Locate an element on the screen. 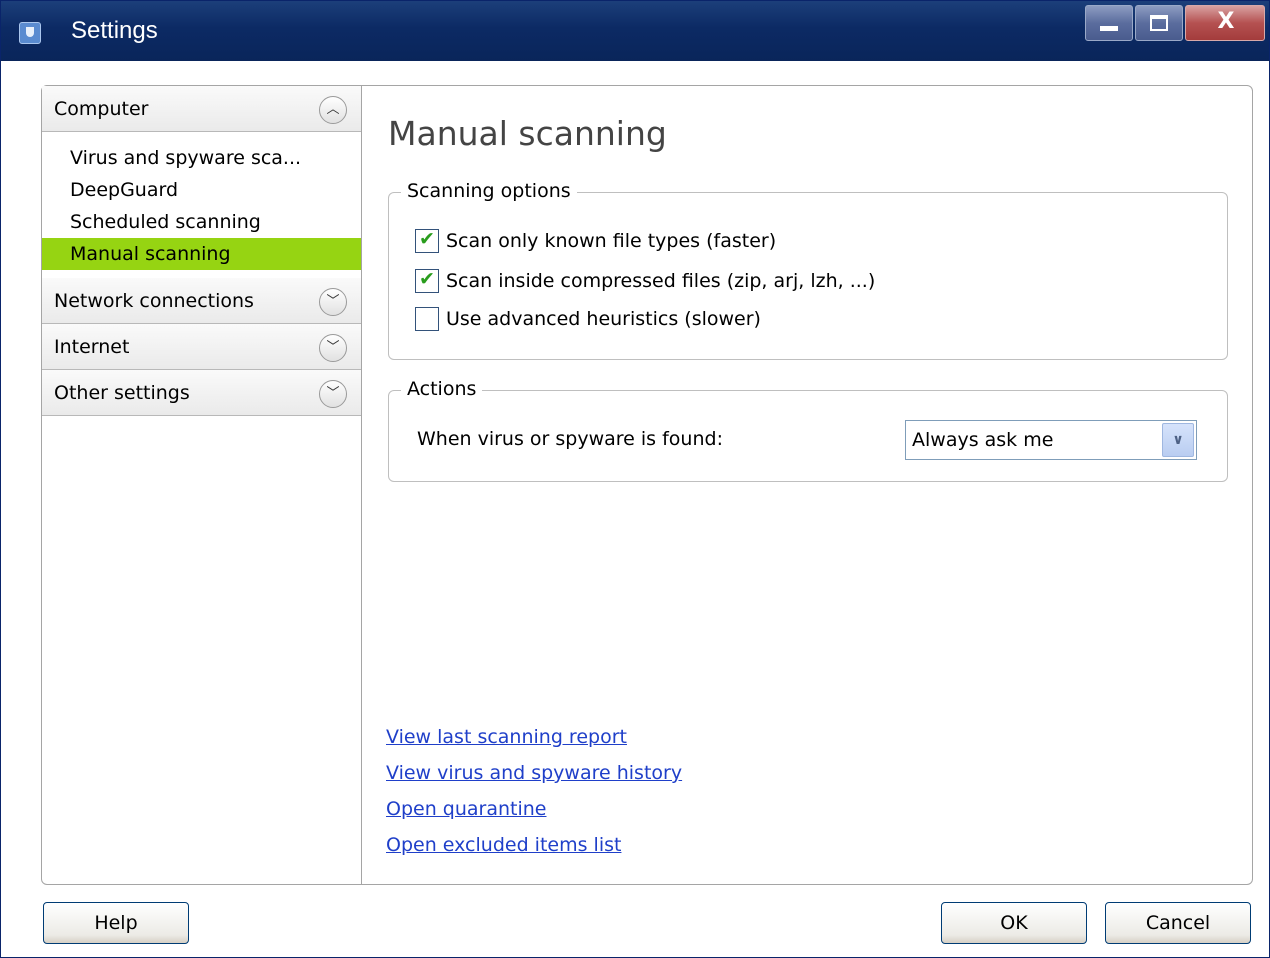 The width and height of the screenshot is (1270, 958). group-legend: Actions is located at coordinates (442, 389).